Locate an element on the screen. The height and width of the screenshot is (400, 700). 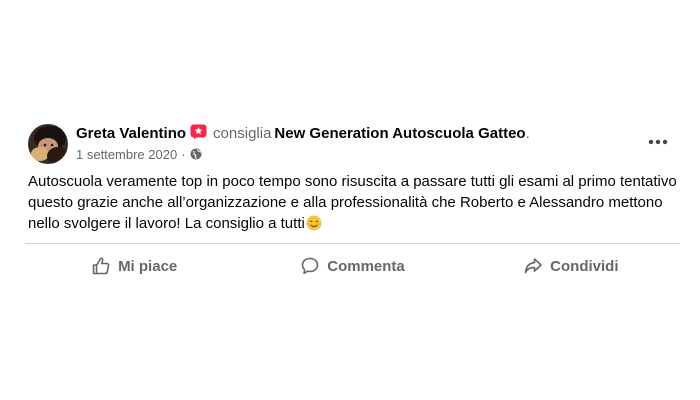
divider is located at coordinates (352, 243).